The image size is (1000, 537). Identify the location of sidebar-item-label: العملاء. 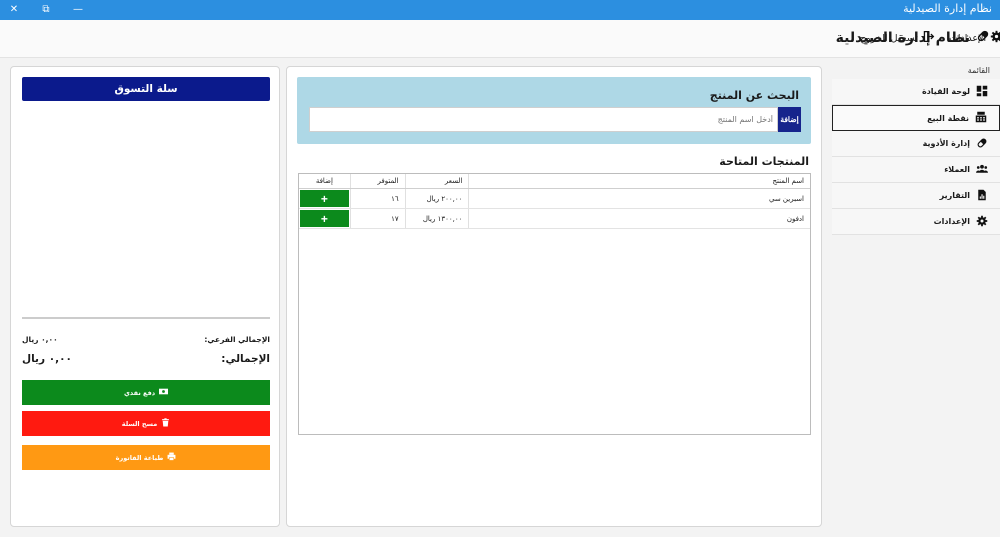
(957, 169).